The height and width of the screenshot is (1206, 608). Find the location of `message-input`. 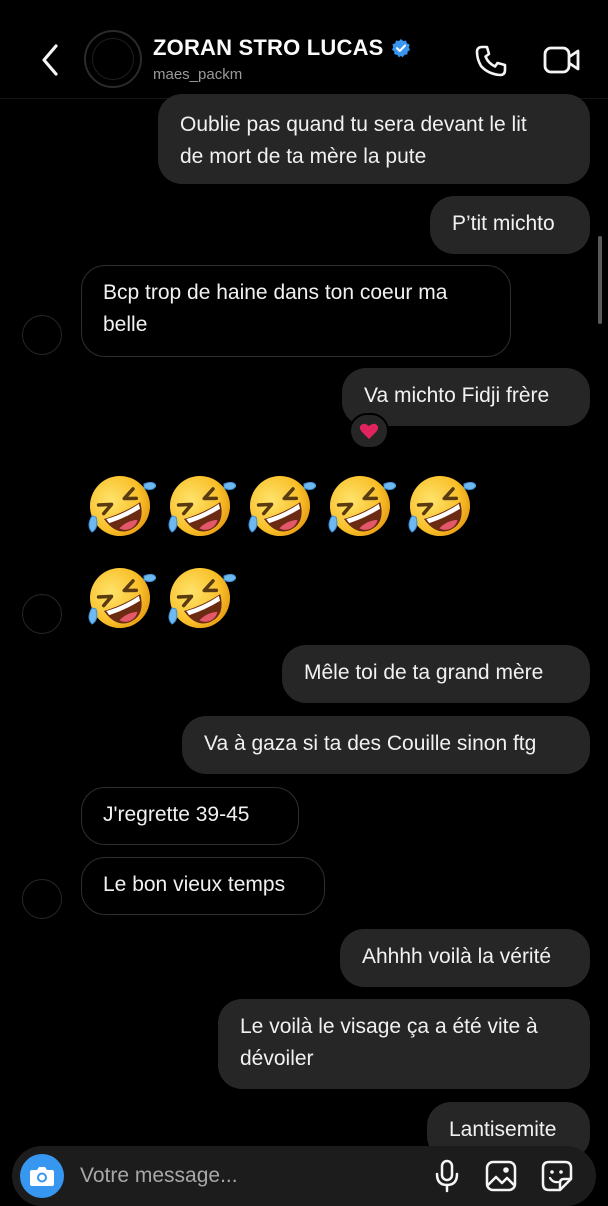

message-input is located at coordinates (250, 1176).